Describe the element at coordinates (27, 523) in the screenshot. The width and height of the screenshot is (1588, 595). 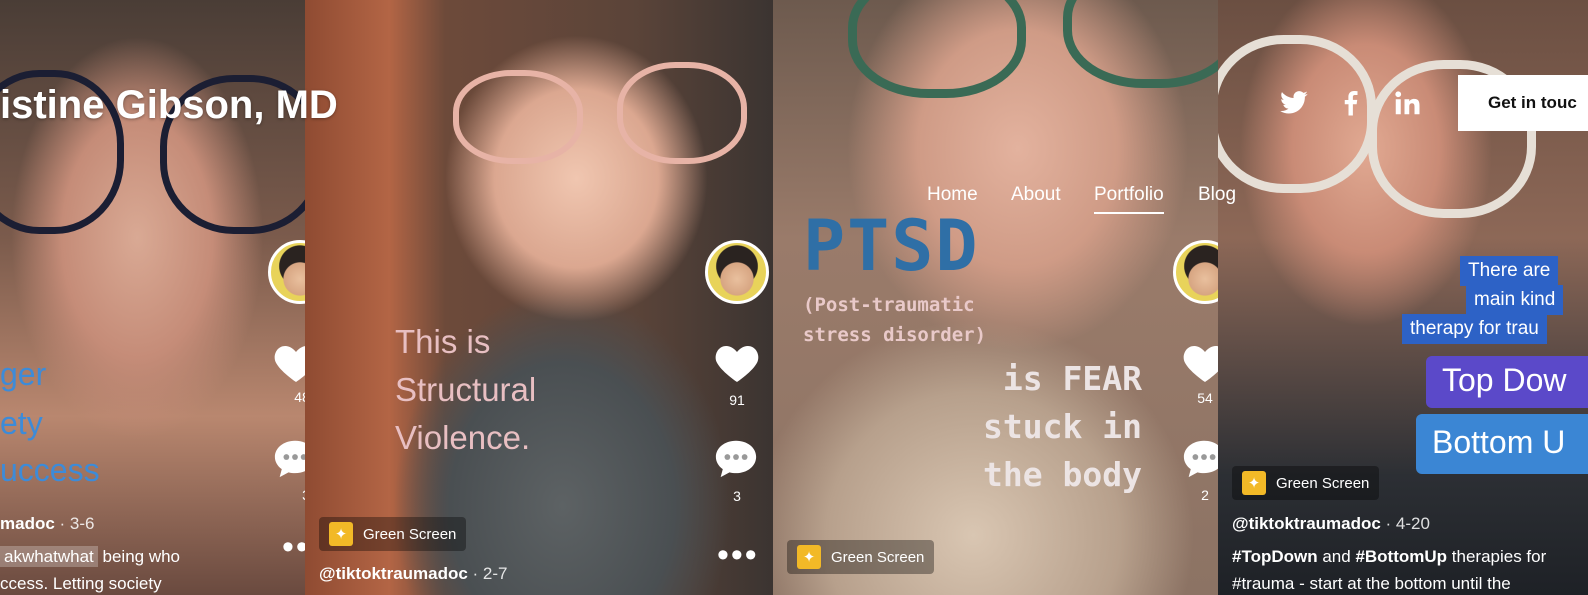
I see `handle-text: madoc` at that location.